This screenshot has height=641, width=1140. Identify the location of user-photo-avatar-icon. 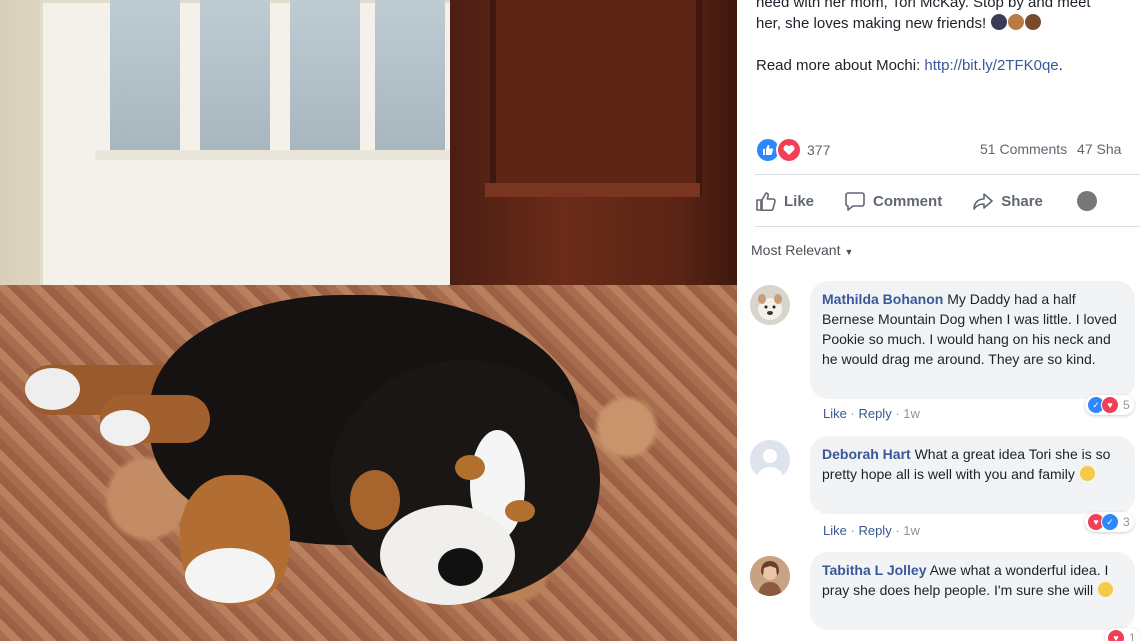
(770, 576).